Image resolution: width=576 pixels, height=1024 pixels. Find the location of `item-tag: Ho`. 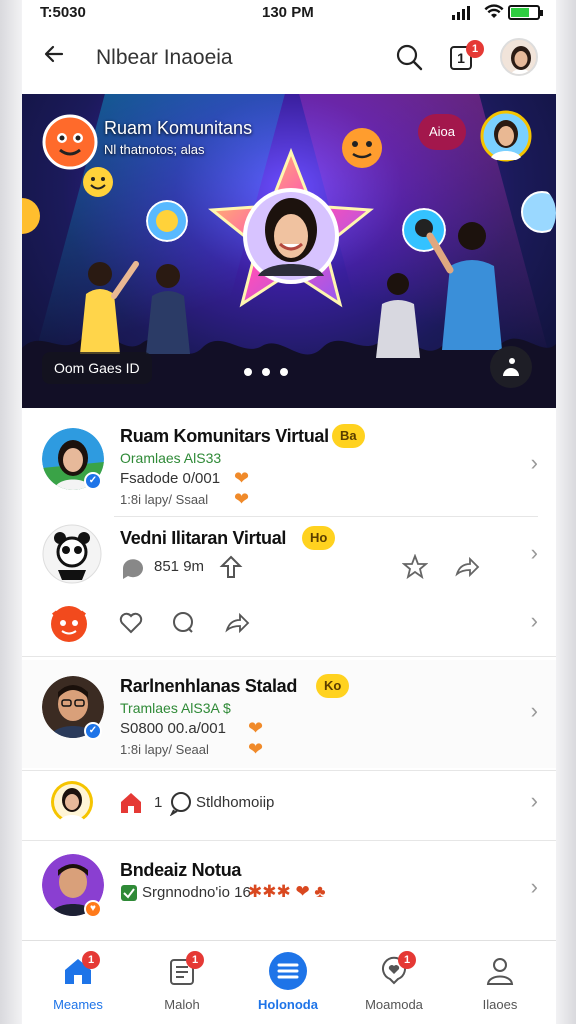

item-tag: Ho is located at coordinates (319, 538).